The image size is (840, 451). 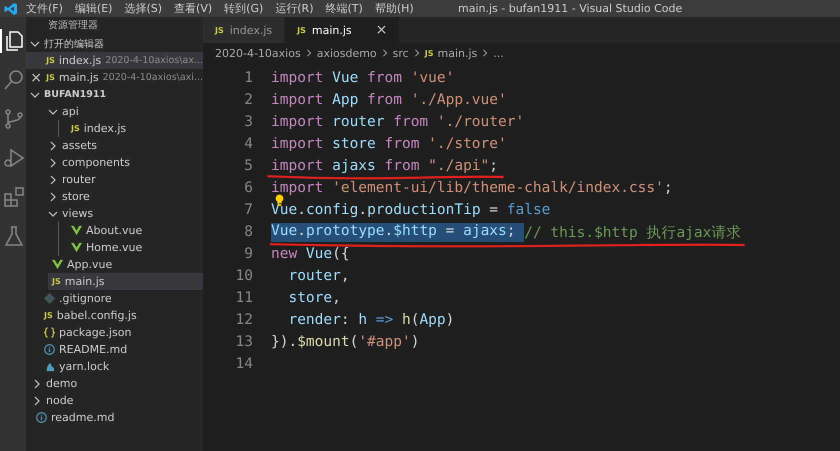 What do you see at coordinates (314, 298) in the screenshot?
I see `code-text: store,` at bounding box center [314, 298].